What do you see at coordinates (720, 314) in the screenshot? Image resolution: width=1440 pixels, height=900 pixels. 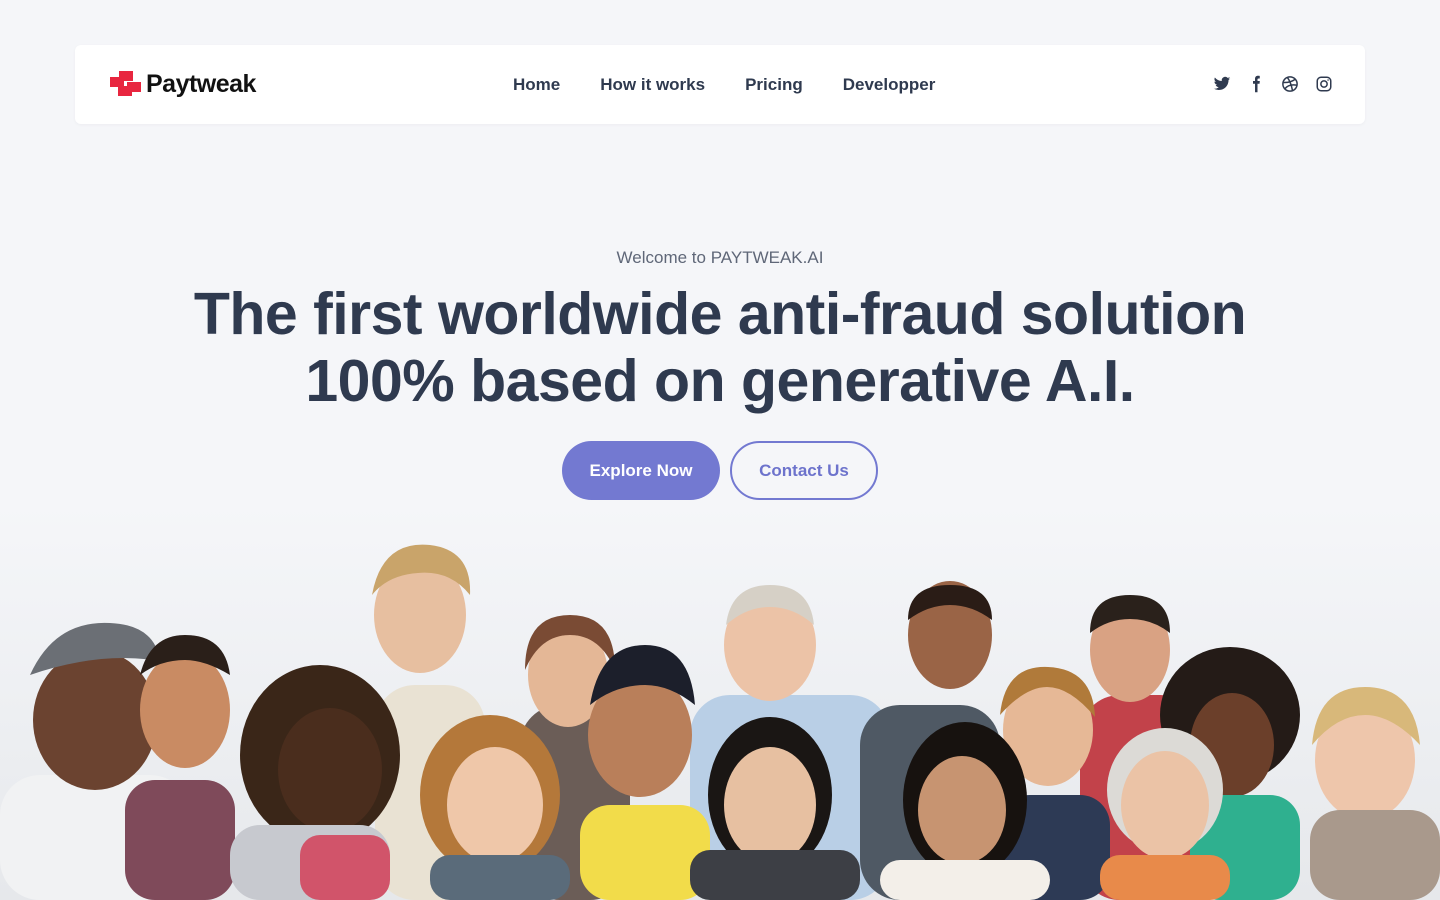 I see `hero-headline-line1: The first worldwide anti-fraud solution` at bounding box center [720, 314].